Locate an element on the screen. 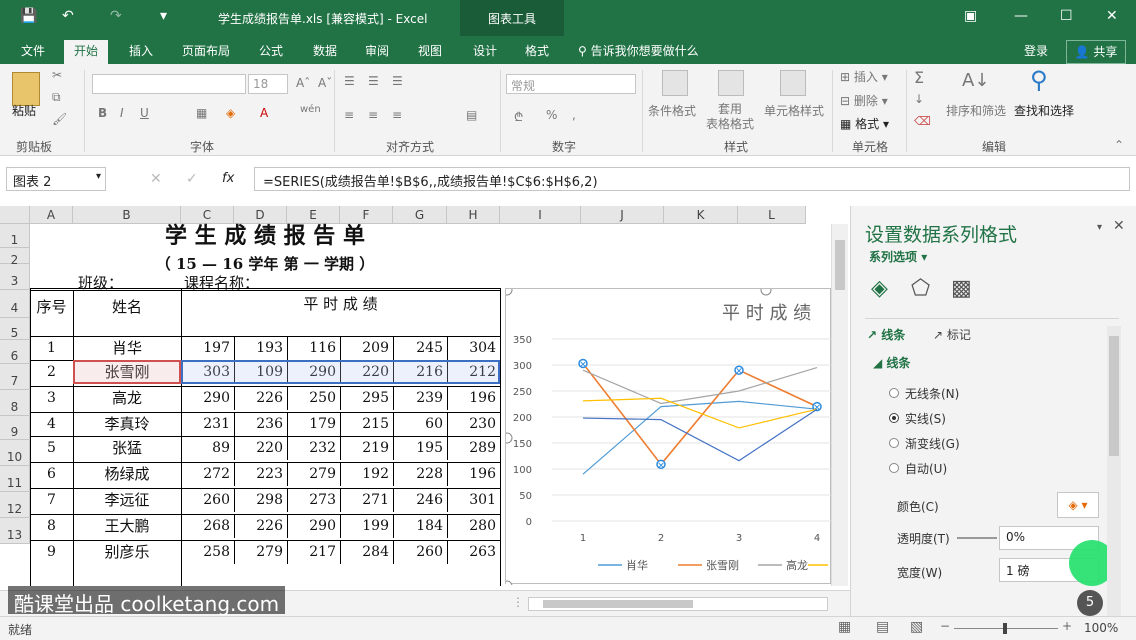 This screenshot has height=640, width=1136. italic-icon: I is located at coordinates (122, 113).